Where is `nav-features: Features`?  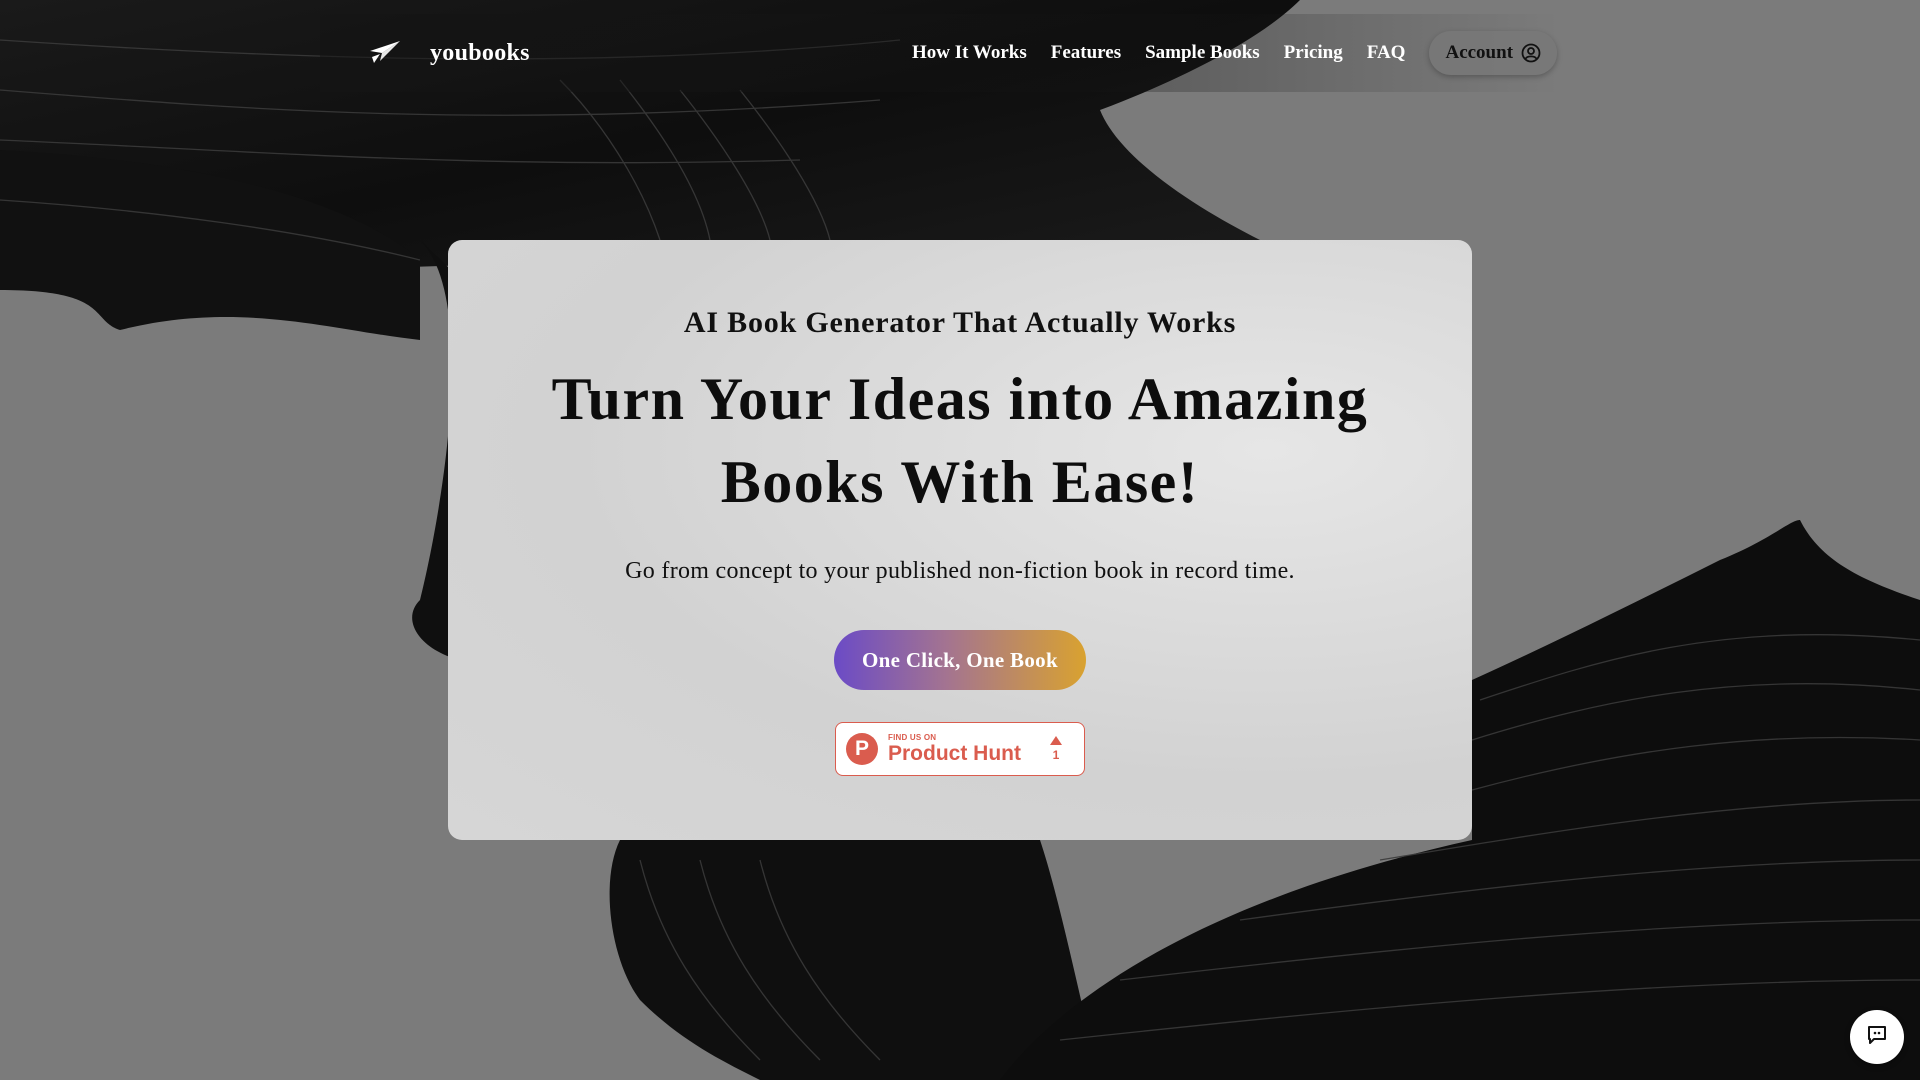 nav-features: Features is located at coordinates (1086, 53).